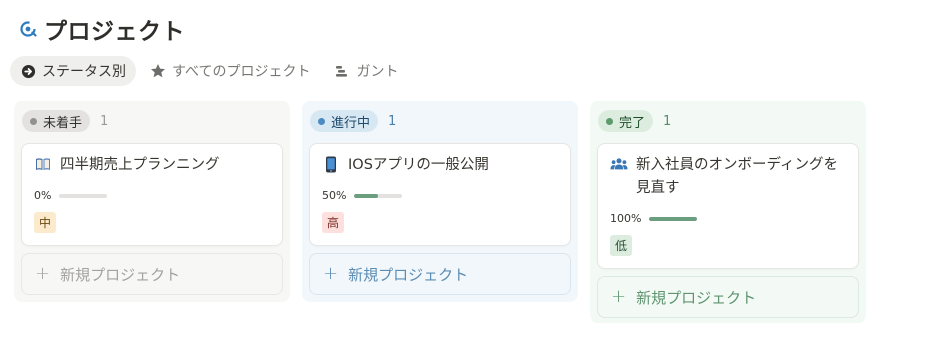 Image resolution: width=926 pixels, height=356 pixels. I want to click on progress: 0%, so click(152, 195).